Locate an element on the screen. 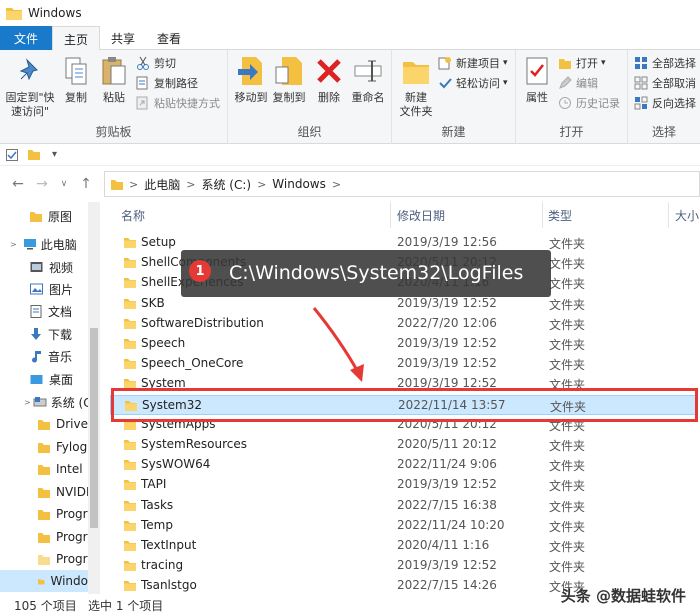 The height and width of the screenshot is (616, 700). nav-item-pictures: 图片 is located at coordinates (51, 289).